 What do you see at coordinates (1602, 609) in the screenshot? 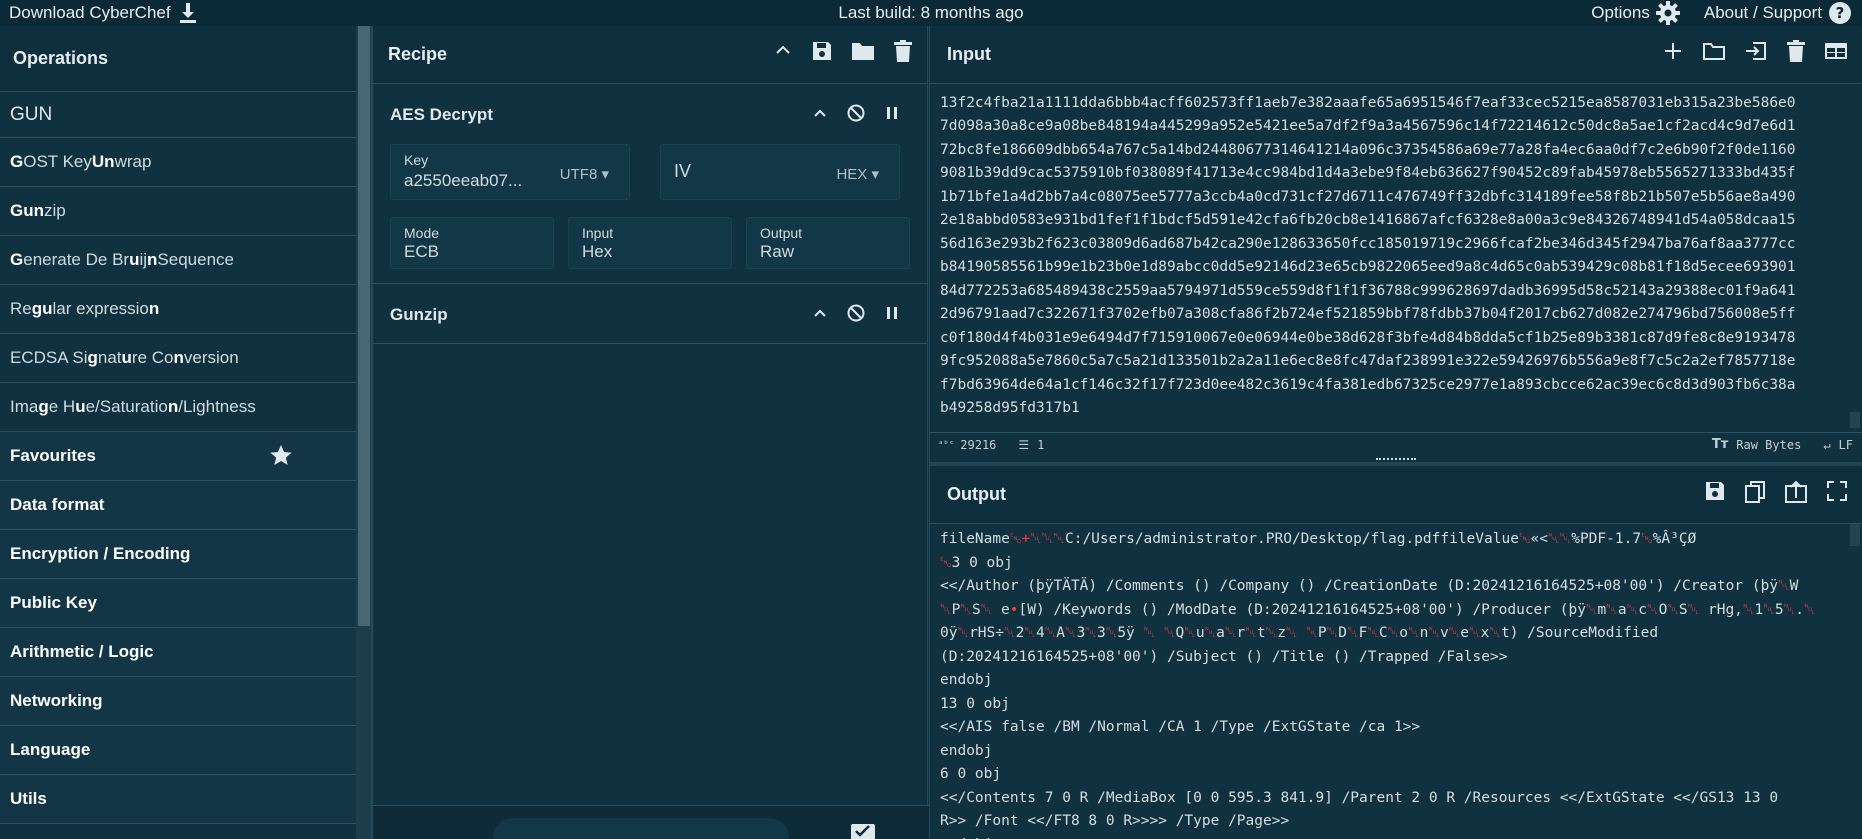
I see `output-text-segment: m` at bounding box center [1602, 609].